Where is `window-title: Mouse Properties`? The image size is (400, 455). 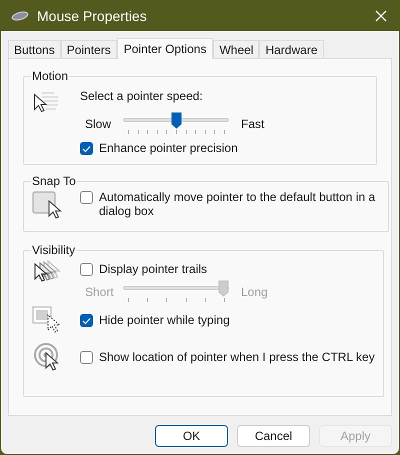 window-title: Mouse Properties is located at coordinates (92, 16).